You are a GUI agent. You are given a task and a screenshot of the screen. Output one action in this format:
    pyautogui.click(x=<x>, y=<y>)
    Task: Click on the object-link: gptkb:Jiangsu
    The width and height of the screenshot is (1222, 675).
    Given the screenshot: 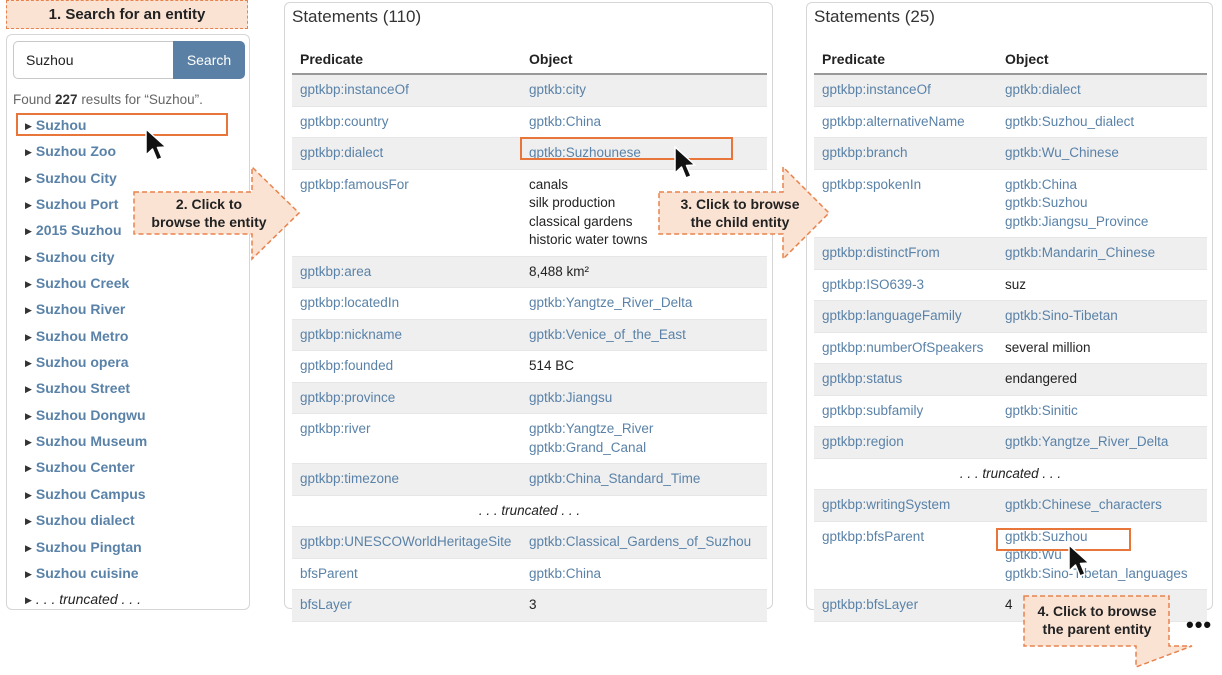 What is the action you would take?
    pyautogui.click(x=644, y=398)
    